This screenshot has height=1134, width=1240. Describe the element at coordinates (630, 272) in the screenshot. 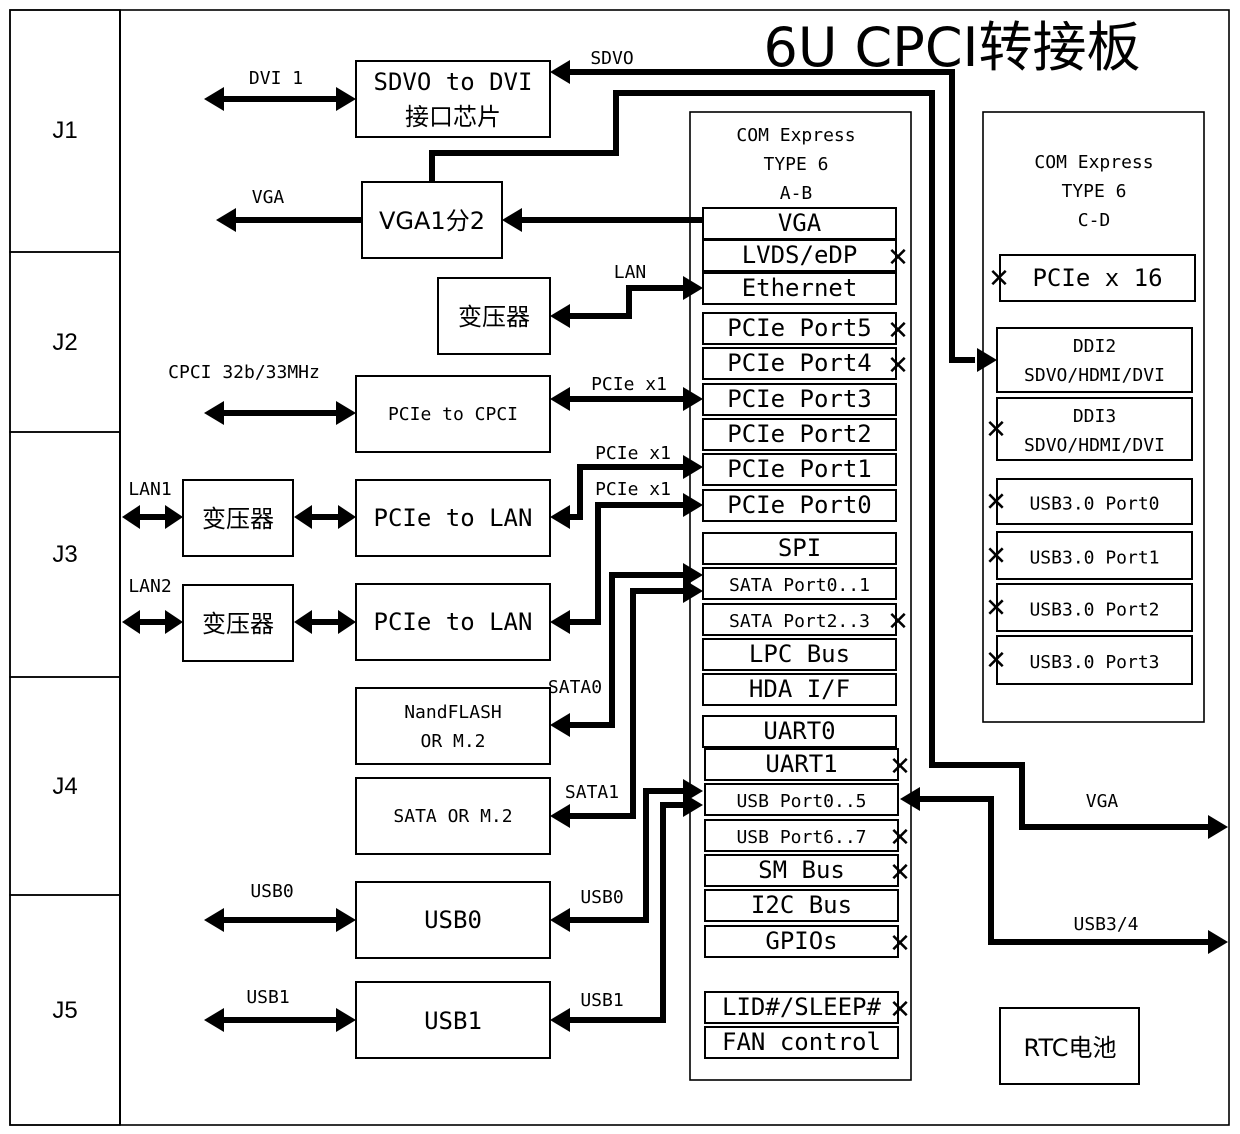

I see `label-lan: LAN` at that location.